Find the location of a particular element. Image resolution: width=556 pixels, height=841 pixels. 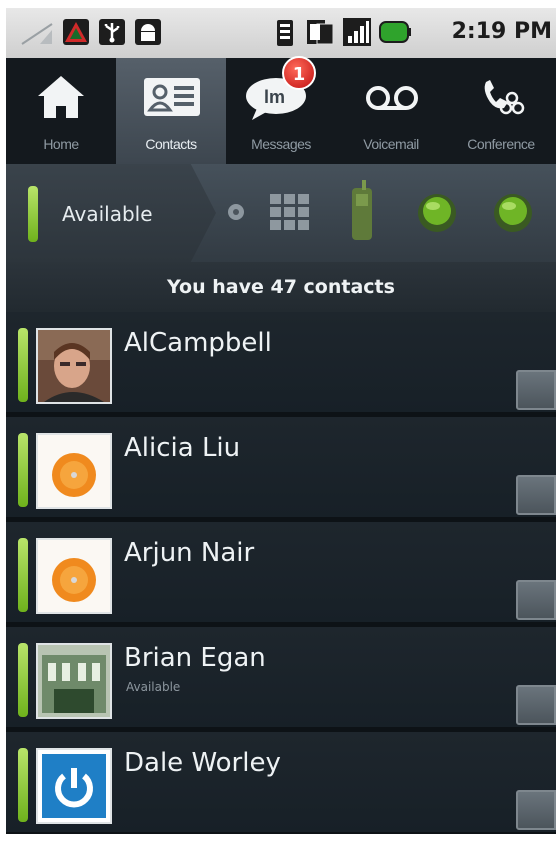

android-icon is located at coordinates (148, 32).